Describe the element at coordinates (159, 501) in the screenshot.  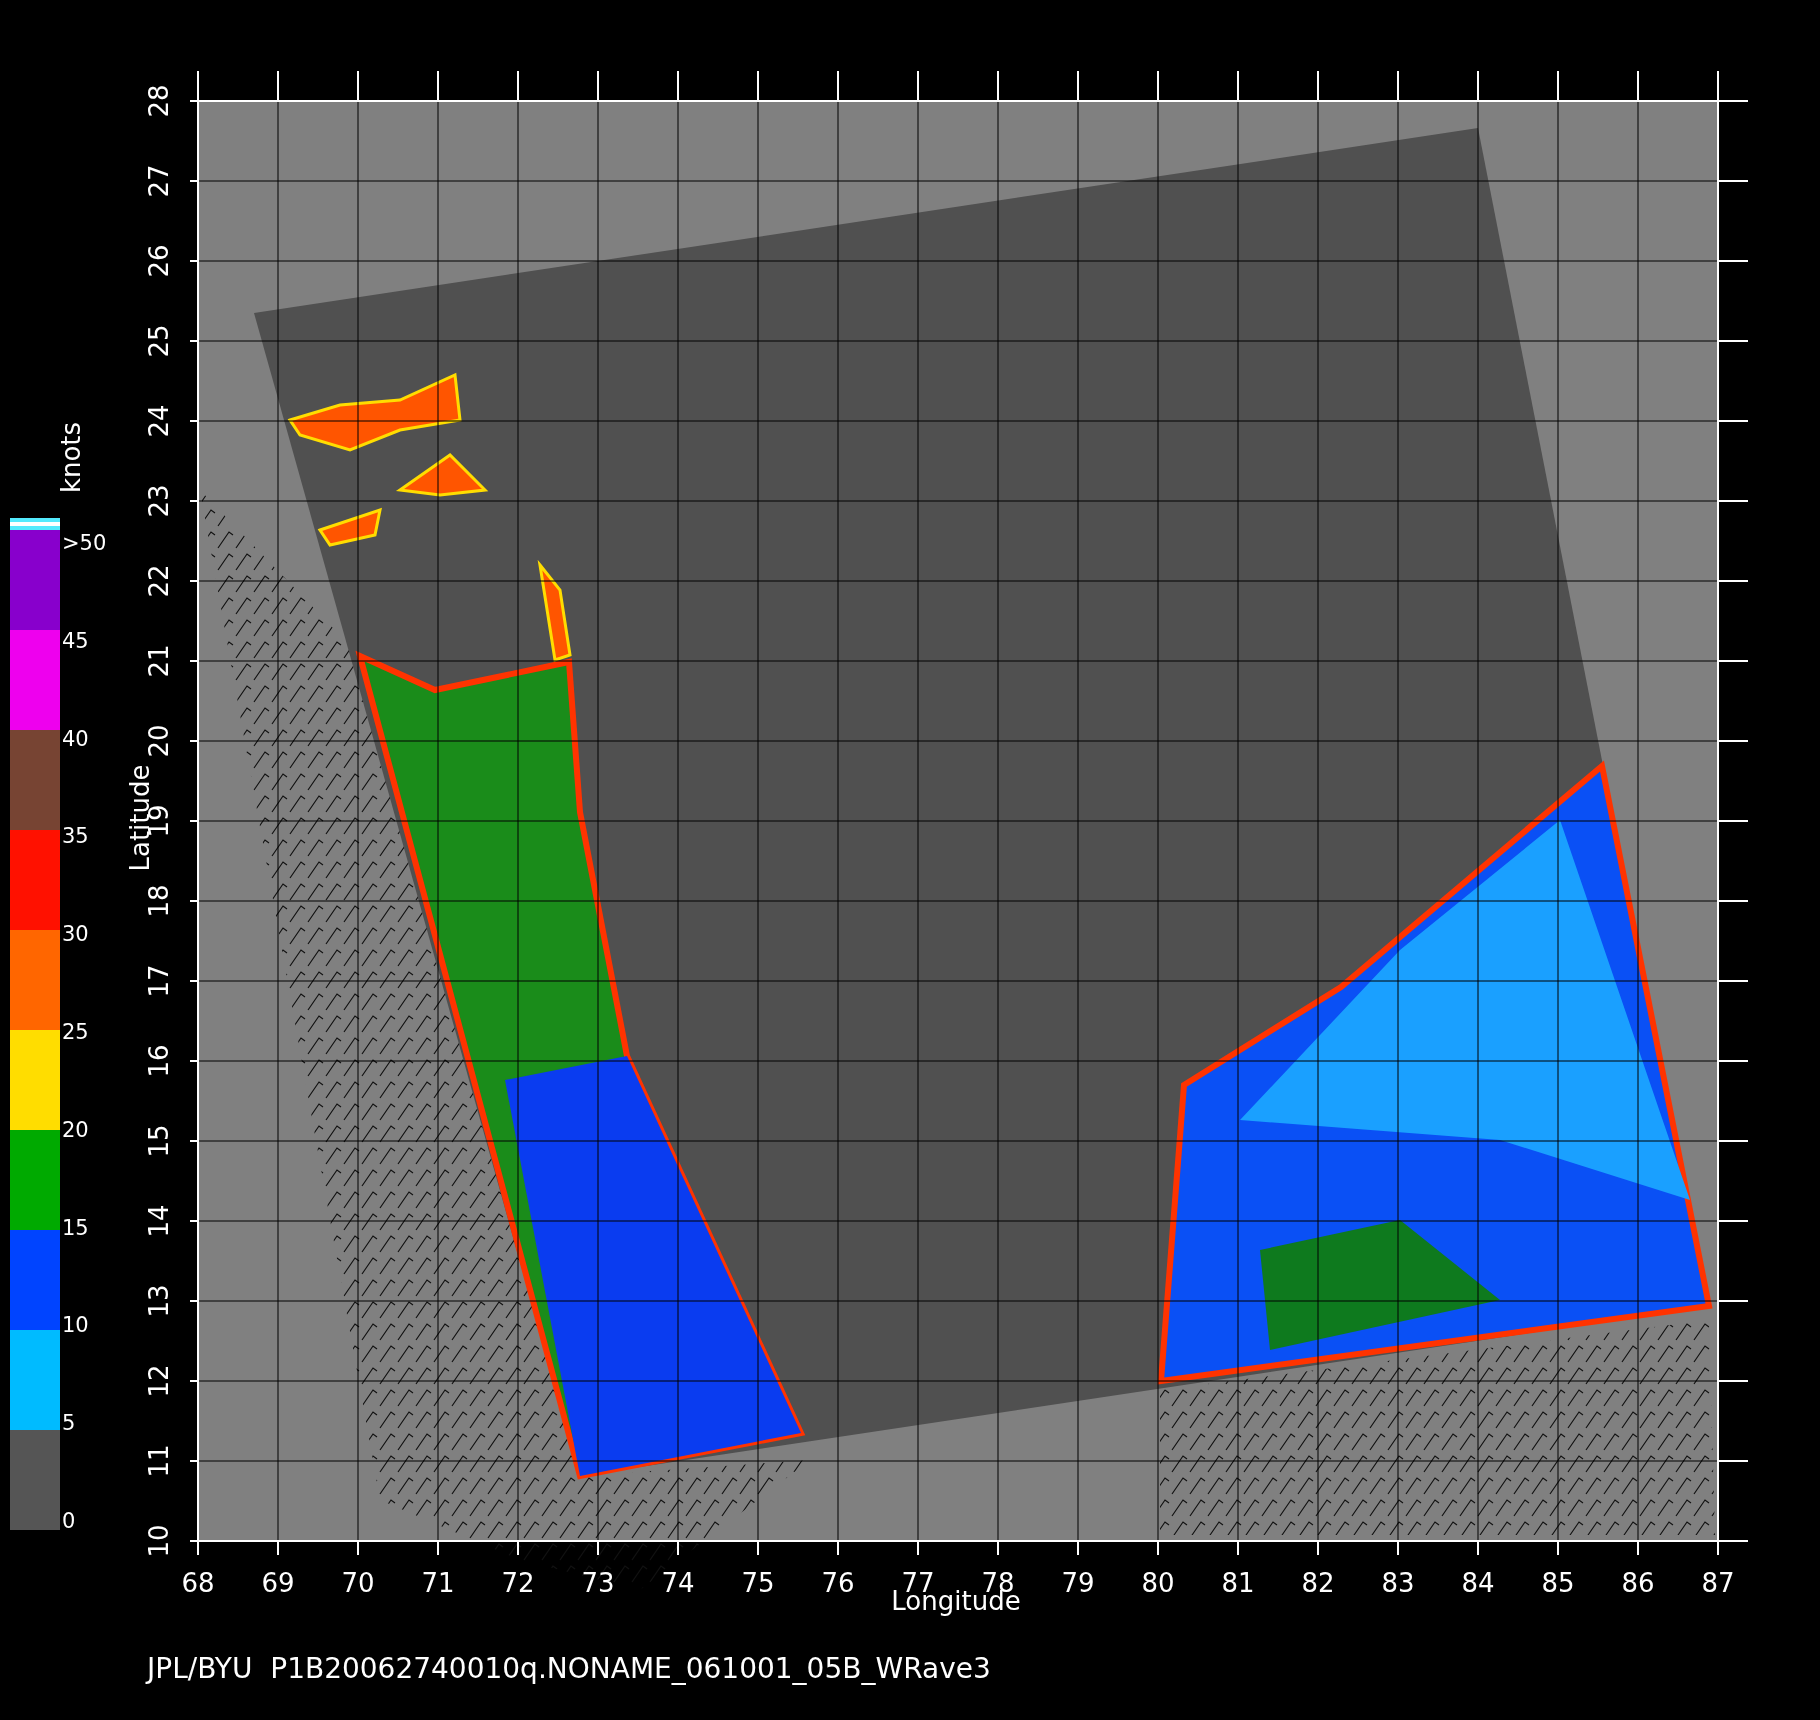
I see `latitude-tick-label: 23` at that location.